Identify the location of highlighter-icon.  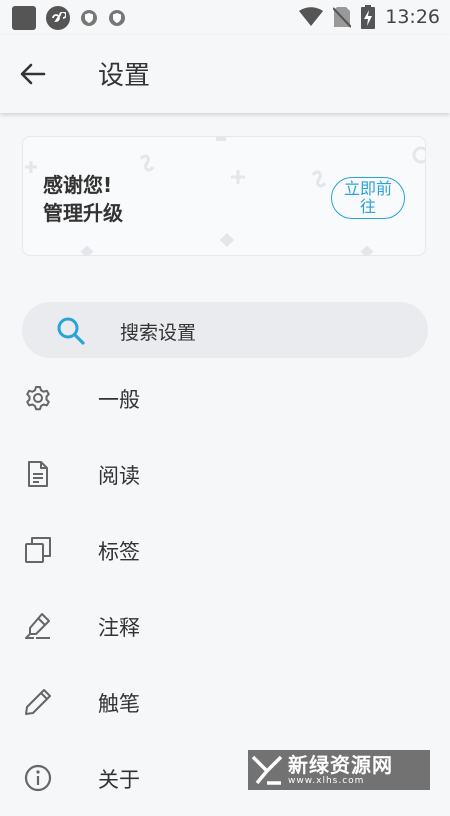
(37, 626).